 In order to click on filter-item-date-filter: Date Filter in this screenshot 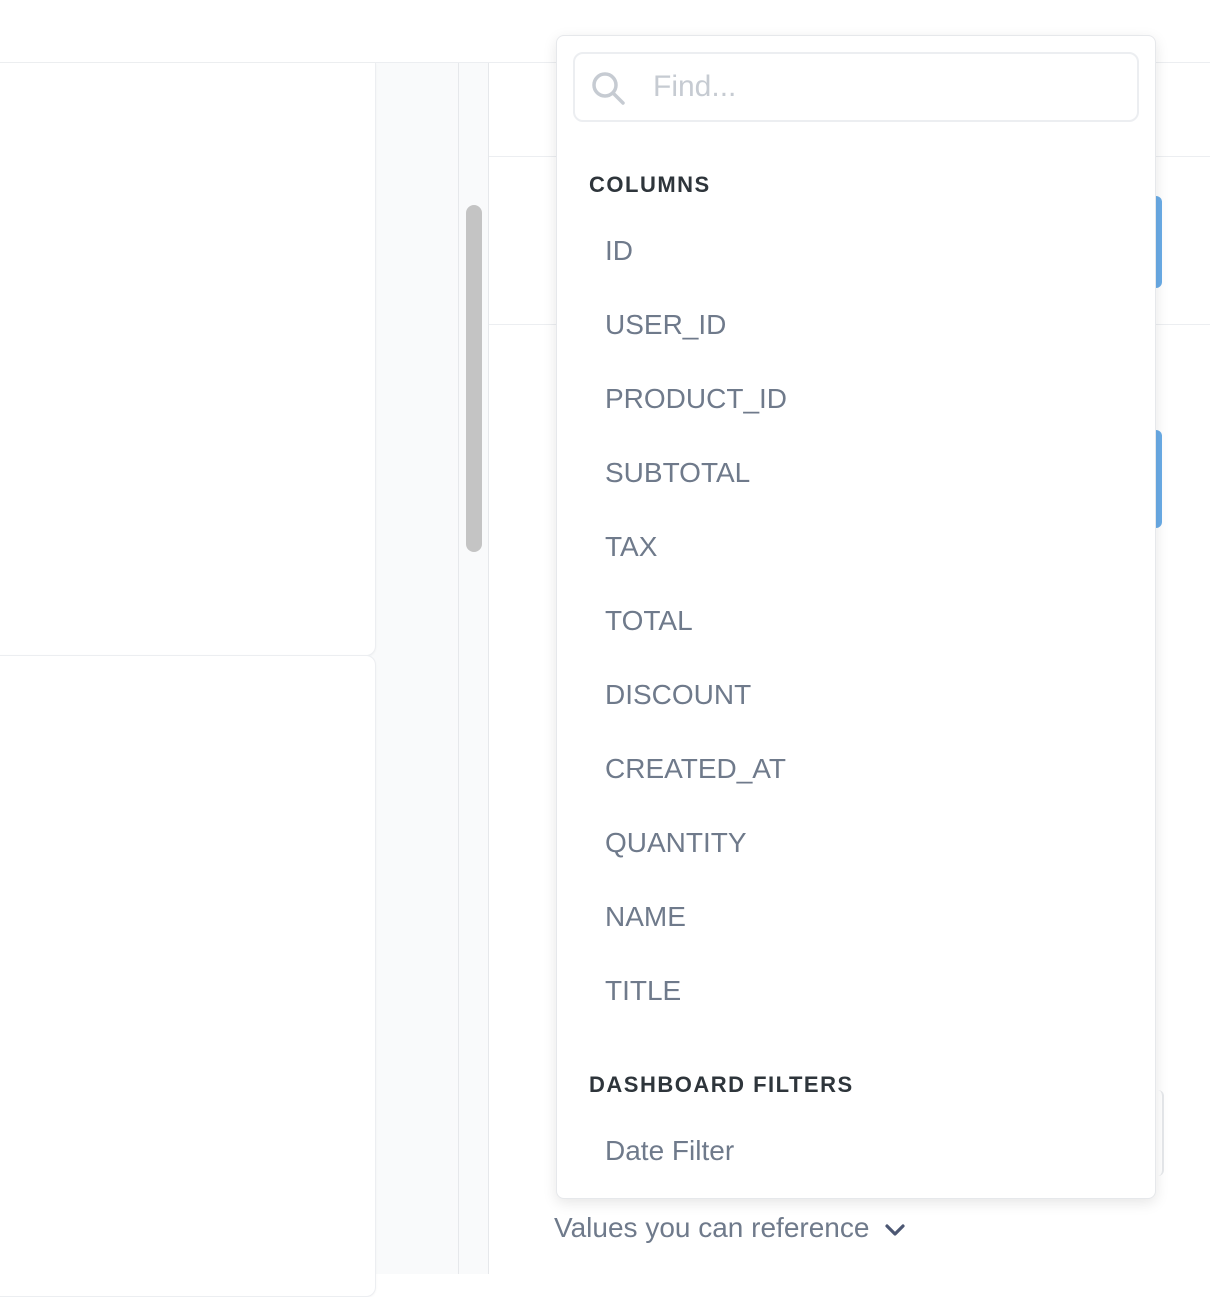, I will do `click(669, 1151)`.